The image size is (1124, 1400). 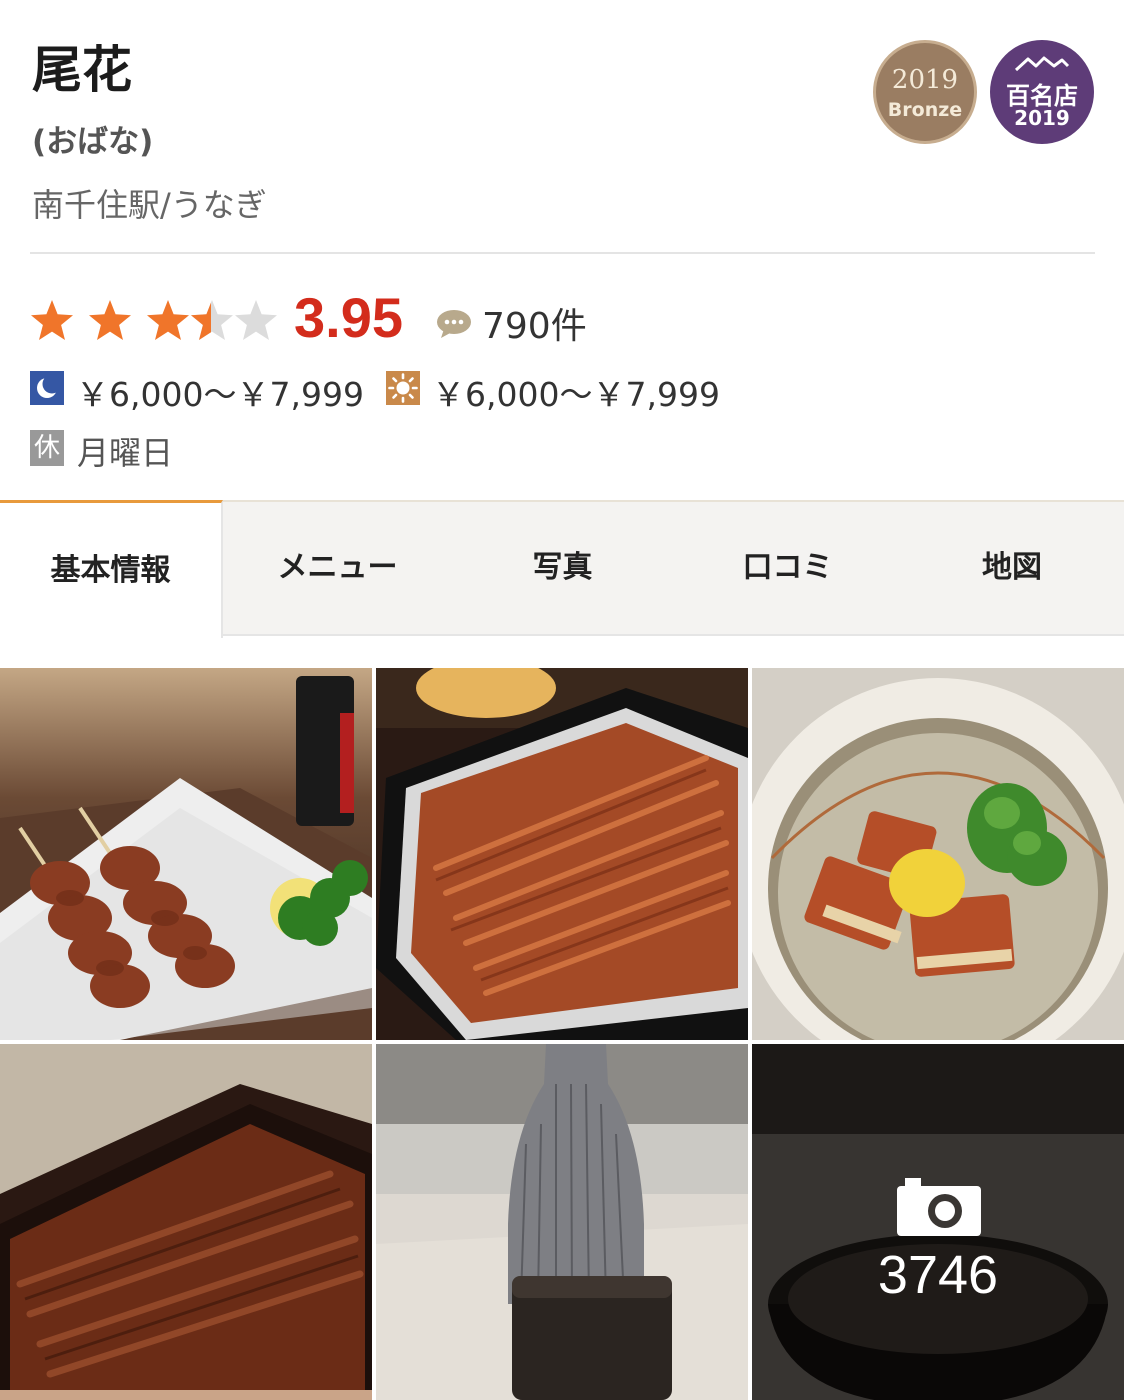 I want to click on tab-basic-info: 基本情報, so click(x=111, y=569).